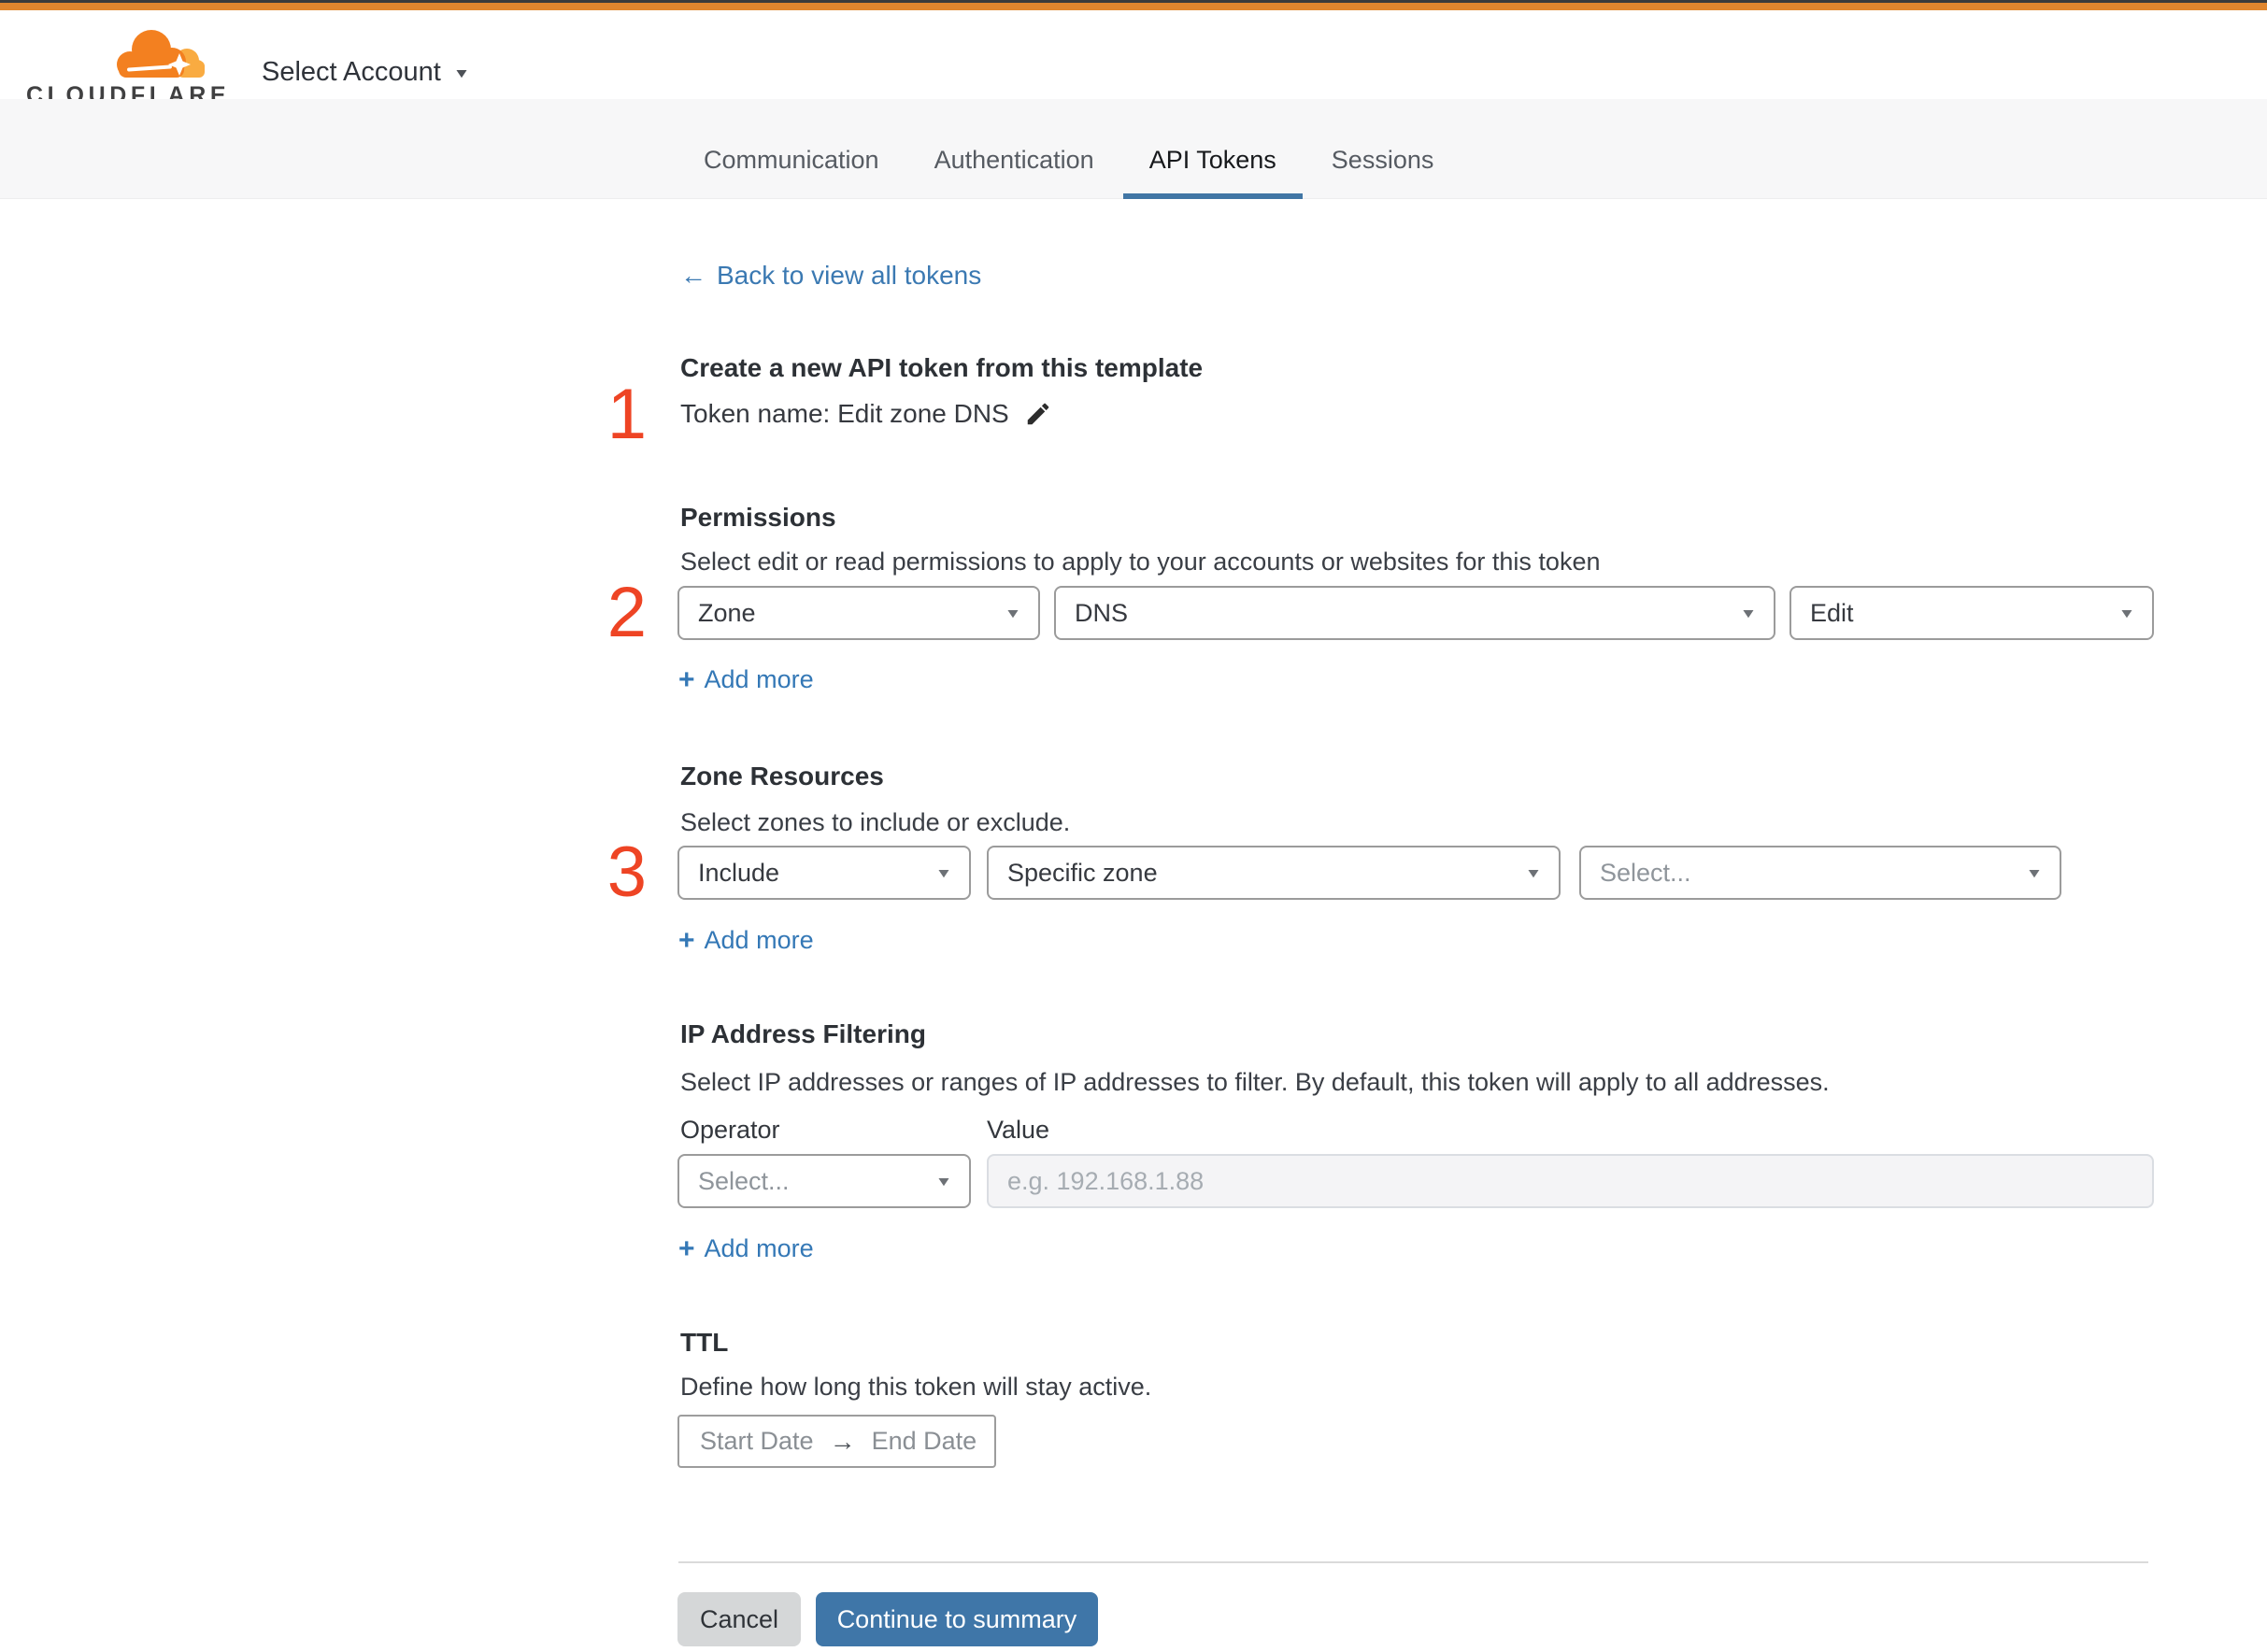  Describe the element at coordinates (791, 149) in the screenshot. I see `tab-communication: Communication` at that location.